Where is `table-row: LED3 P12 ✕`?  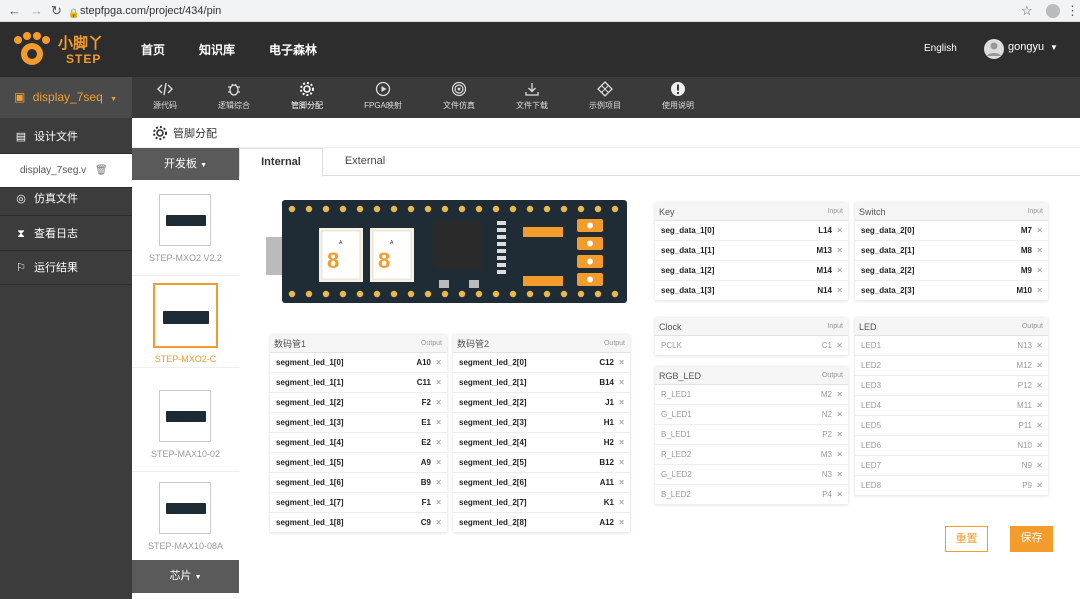 table-row: LED3 P12 ✕ is located at coordinates (951, 386).